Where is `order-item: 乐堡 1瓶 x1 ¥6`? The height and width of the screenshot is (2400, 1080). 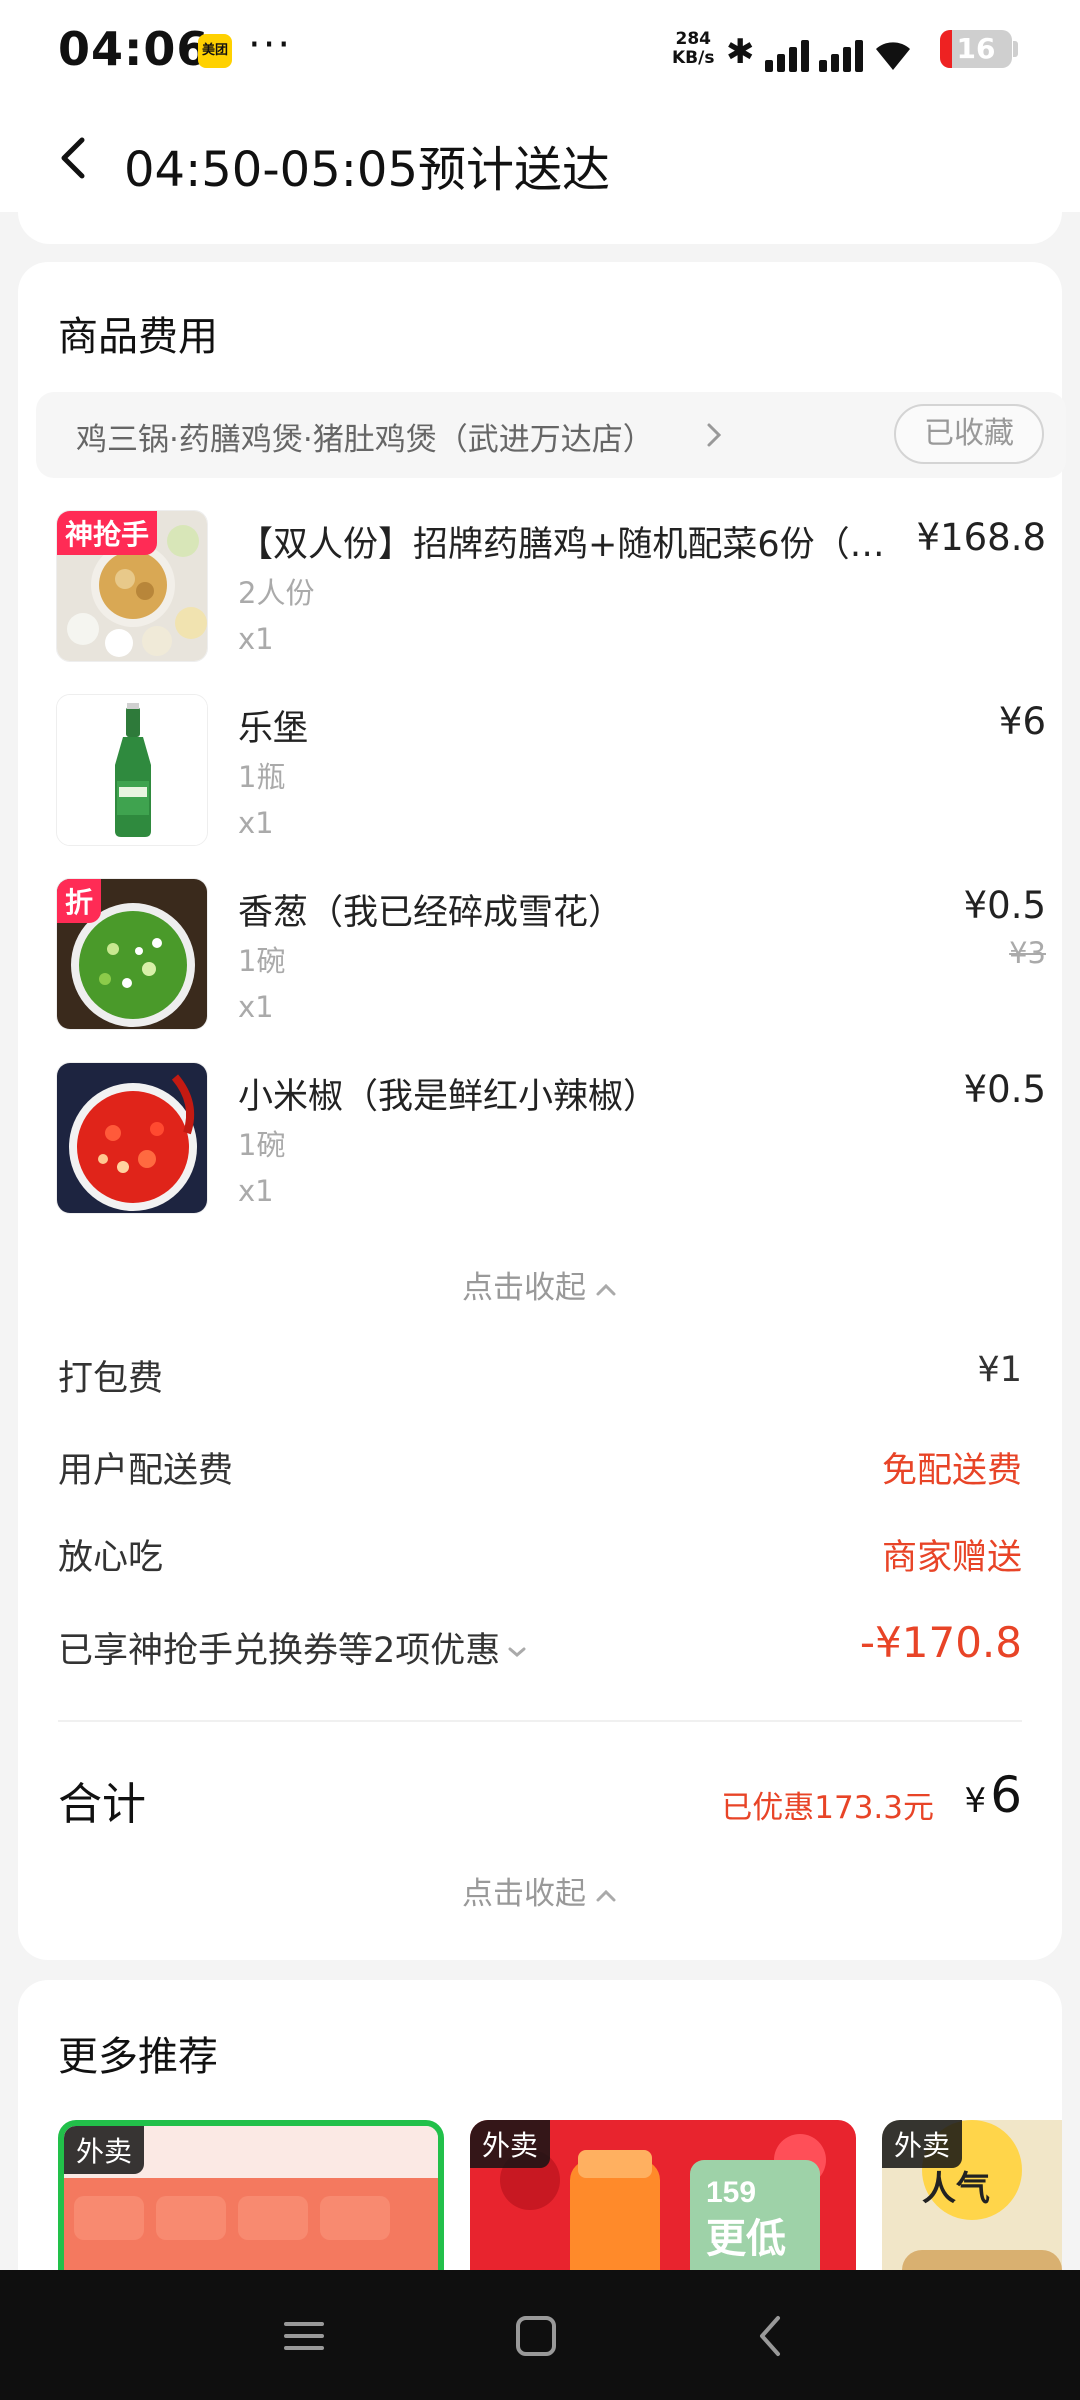
order-item: 乐堡 1瓶 x1 ¥6 is located at coordinates (551, 774).